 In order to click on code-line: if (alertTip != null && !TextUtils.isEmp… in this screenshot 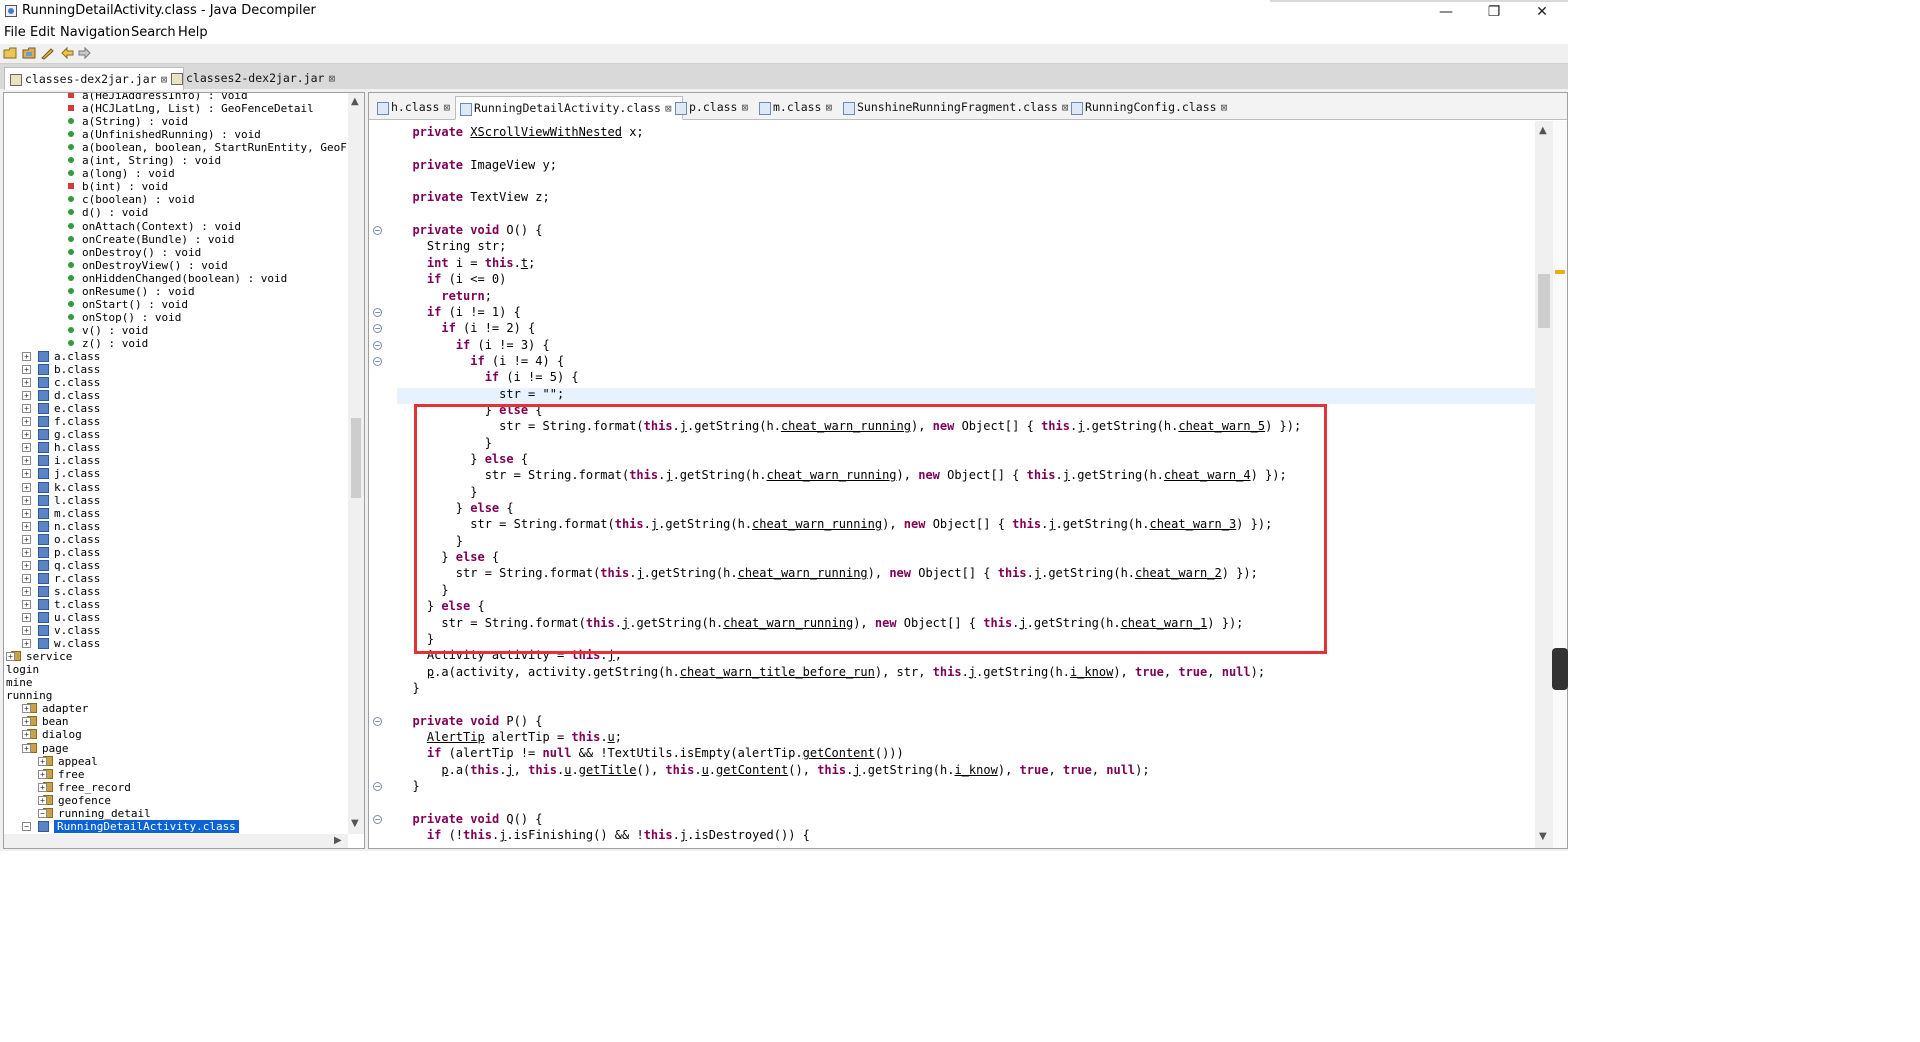, I will do `click(651, 753)`.